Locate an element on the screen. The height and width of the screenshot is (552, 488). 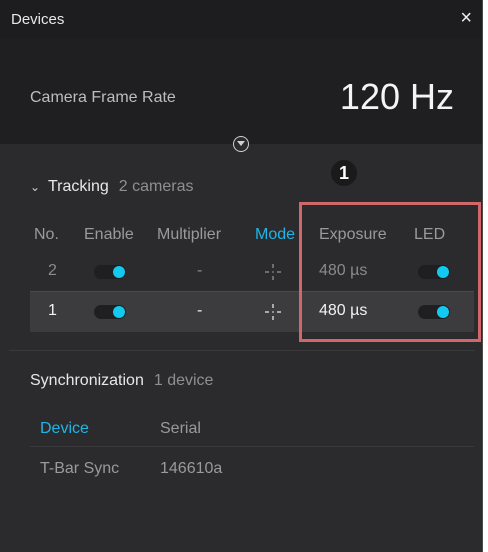
chevron-down-icon: ⌄ is located at coordinates (35, 187).